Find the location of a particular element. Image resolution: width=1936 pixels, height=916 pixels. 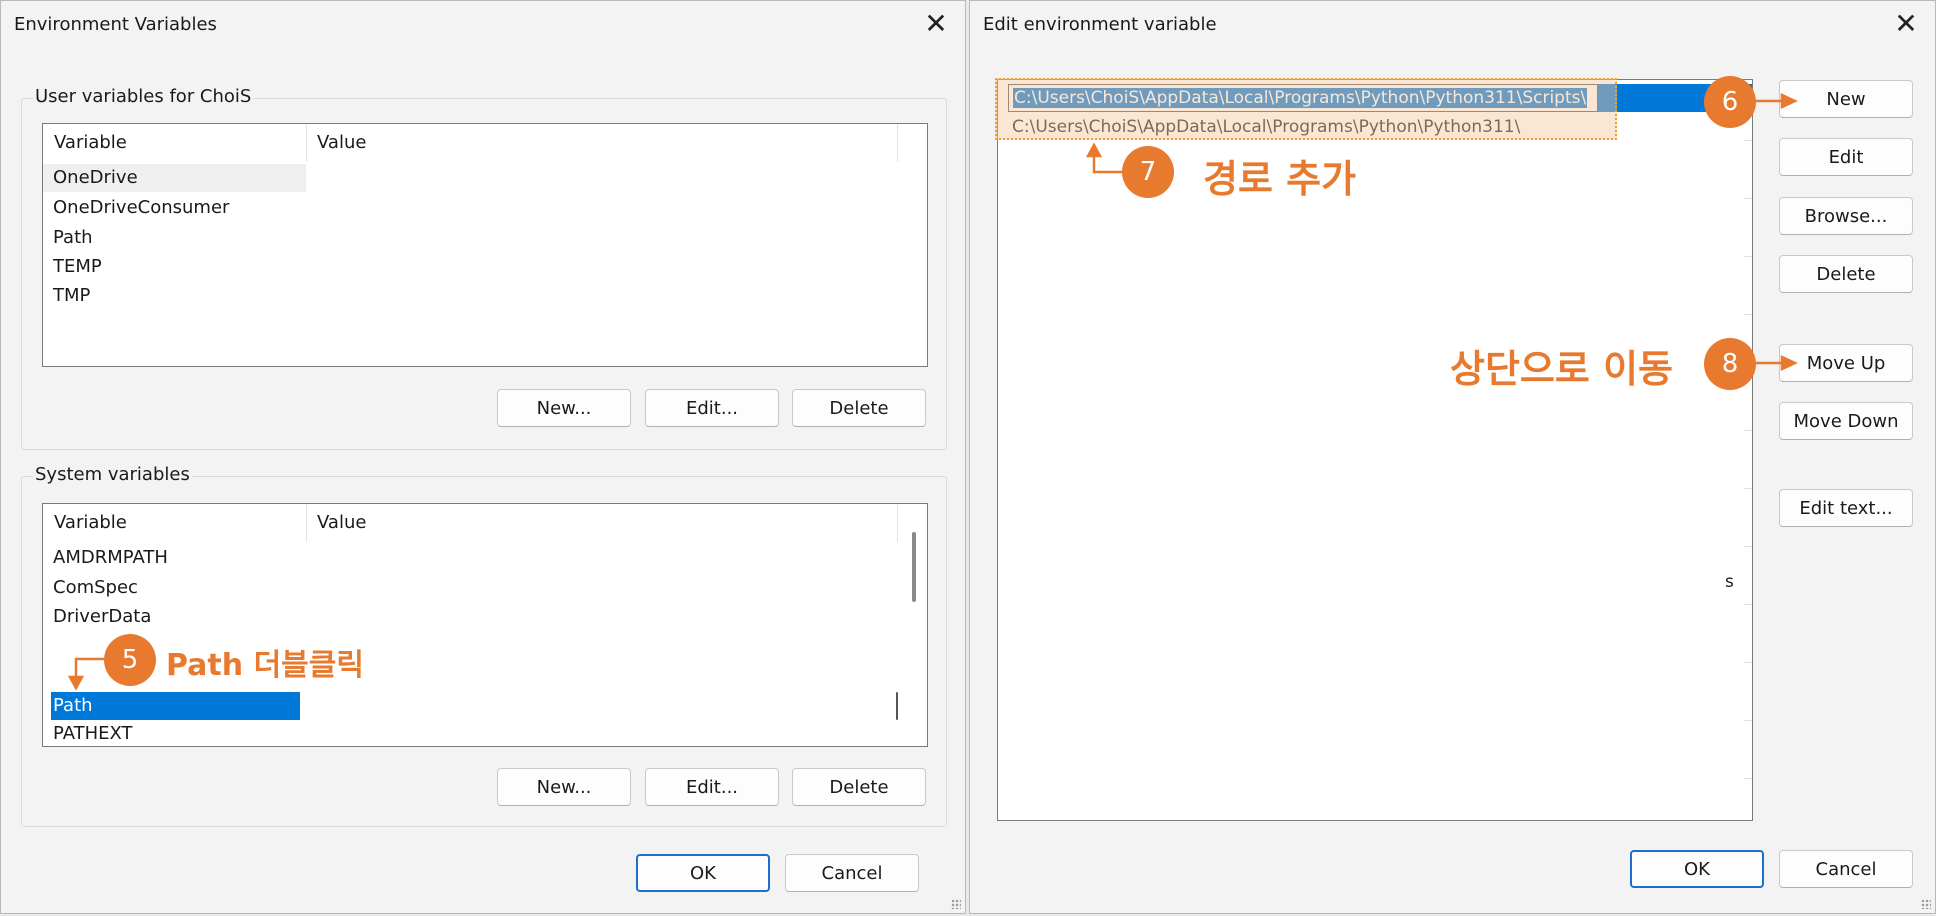

user-delete-button: Delete is located at coordinates (859, 408).